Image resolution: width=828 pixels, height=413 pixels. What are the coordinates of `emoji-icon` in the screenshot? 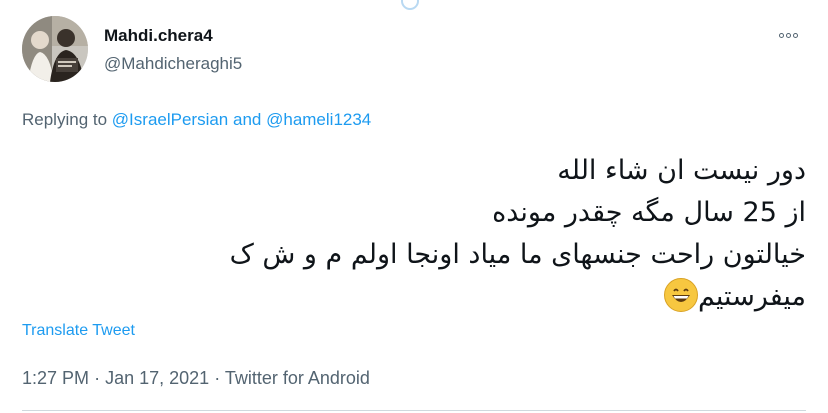 It's located at (680, 295).